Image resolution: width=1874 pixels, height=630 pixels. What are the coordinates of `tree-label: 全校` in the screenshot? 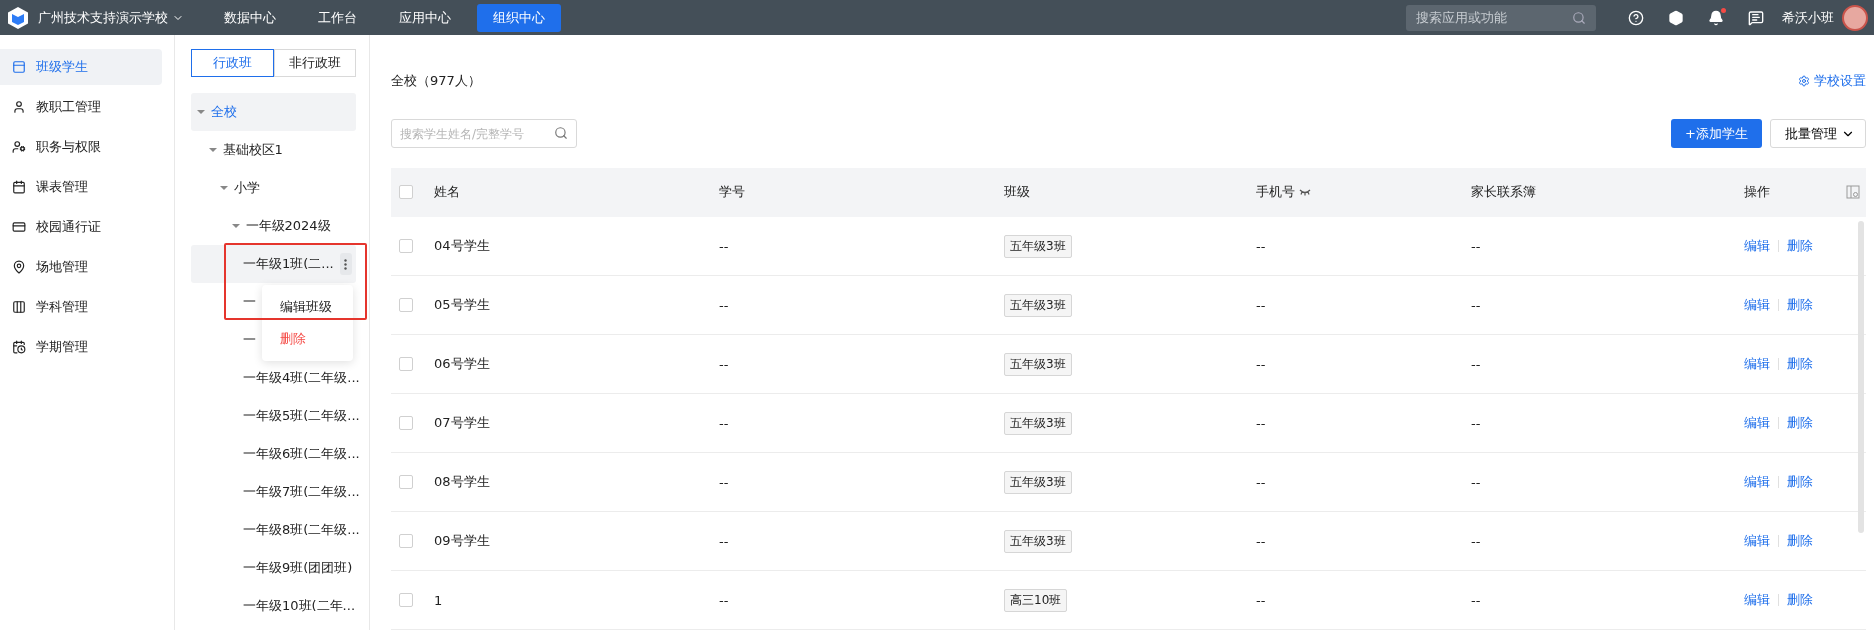 It's located at (224, 112).